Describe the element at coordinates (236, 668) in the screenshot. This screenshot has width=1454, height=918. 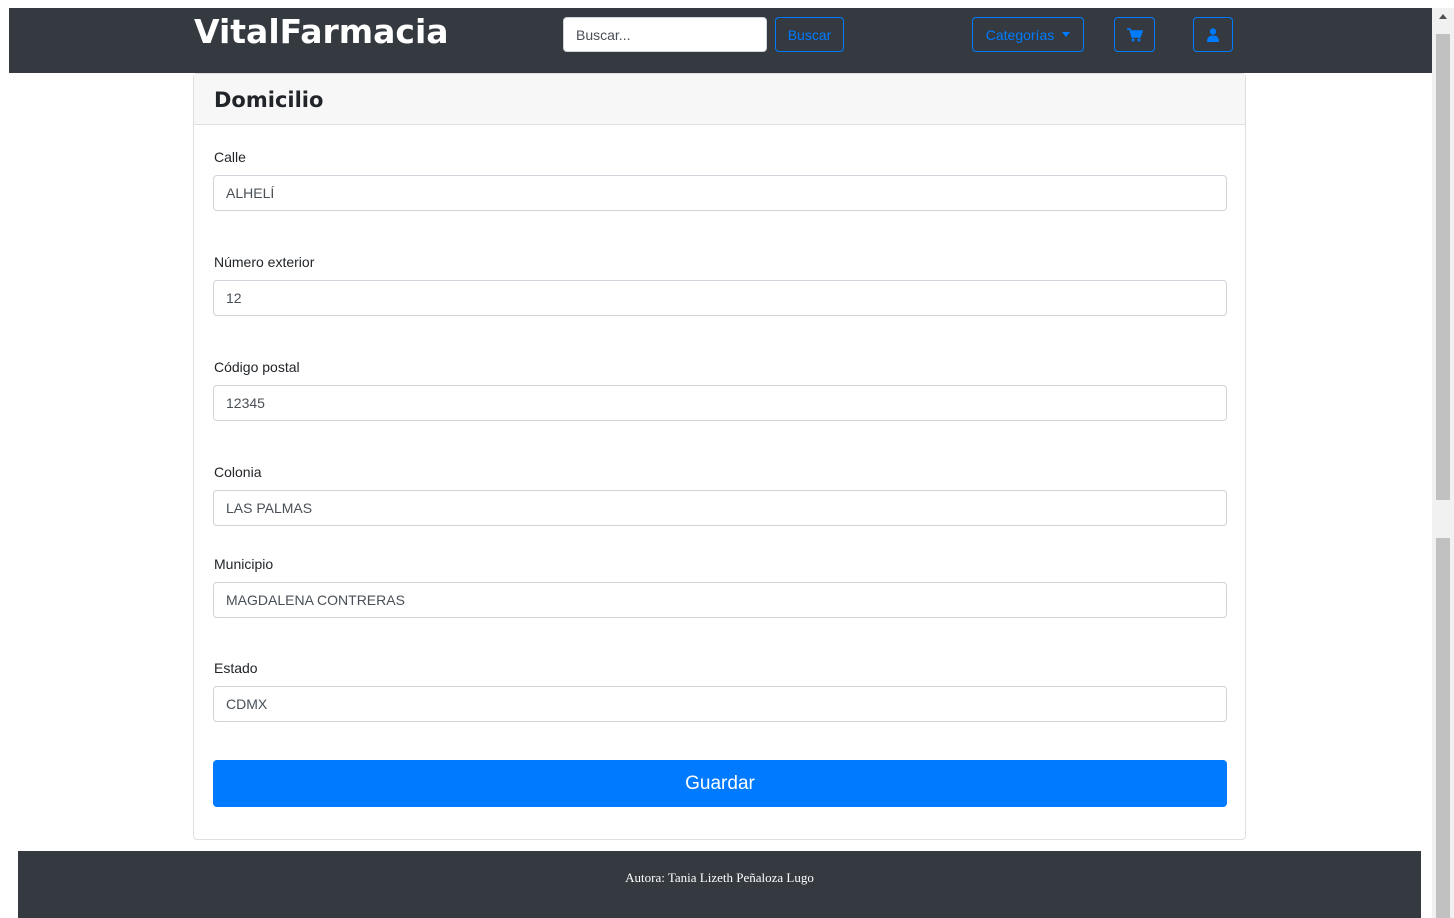
I see `estado-label: Estado` at that location.